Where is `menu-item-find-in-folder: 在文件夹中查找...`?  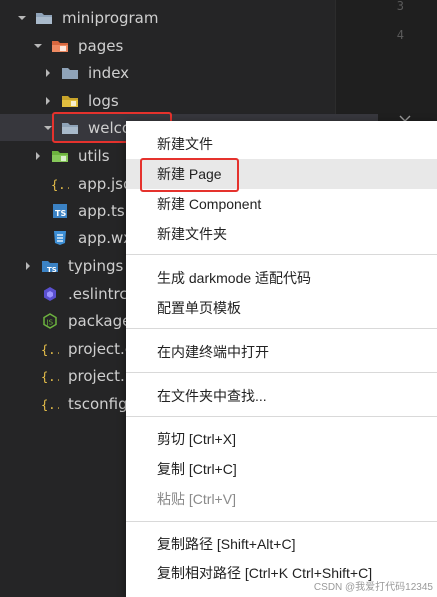 menu-item-find-in-folder: 在文件夹中查找... is located at coordinates (281, 396).